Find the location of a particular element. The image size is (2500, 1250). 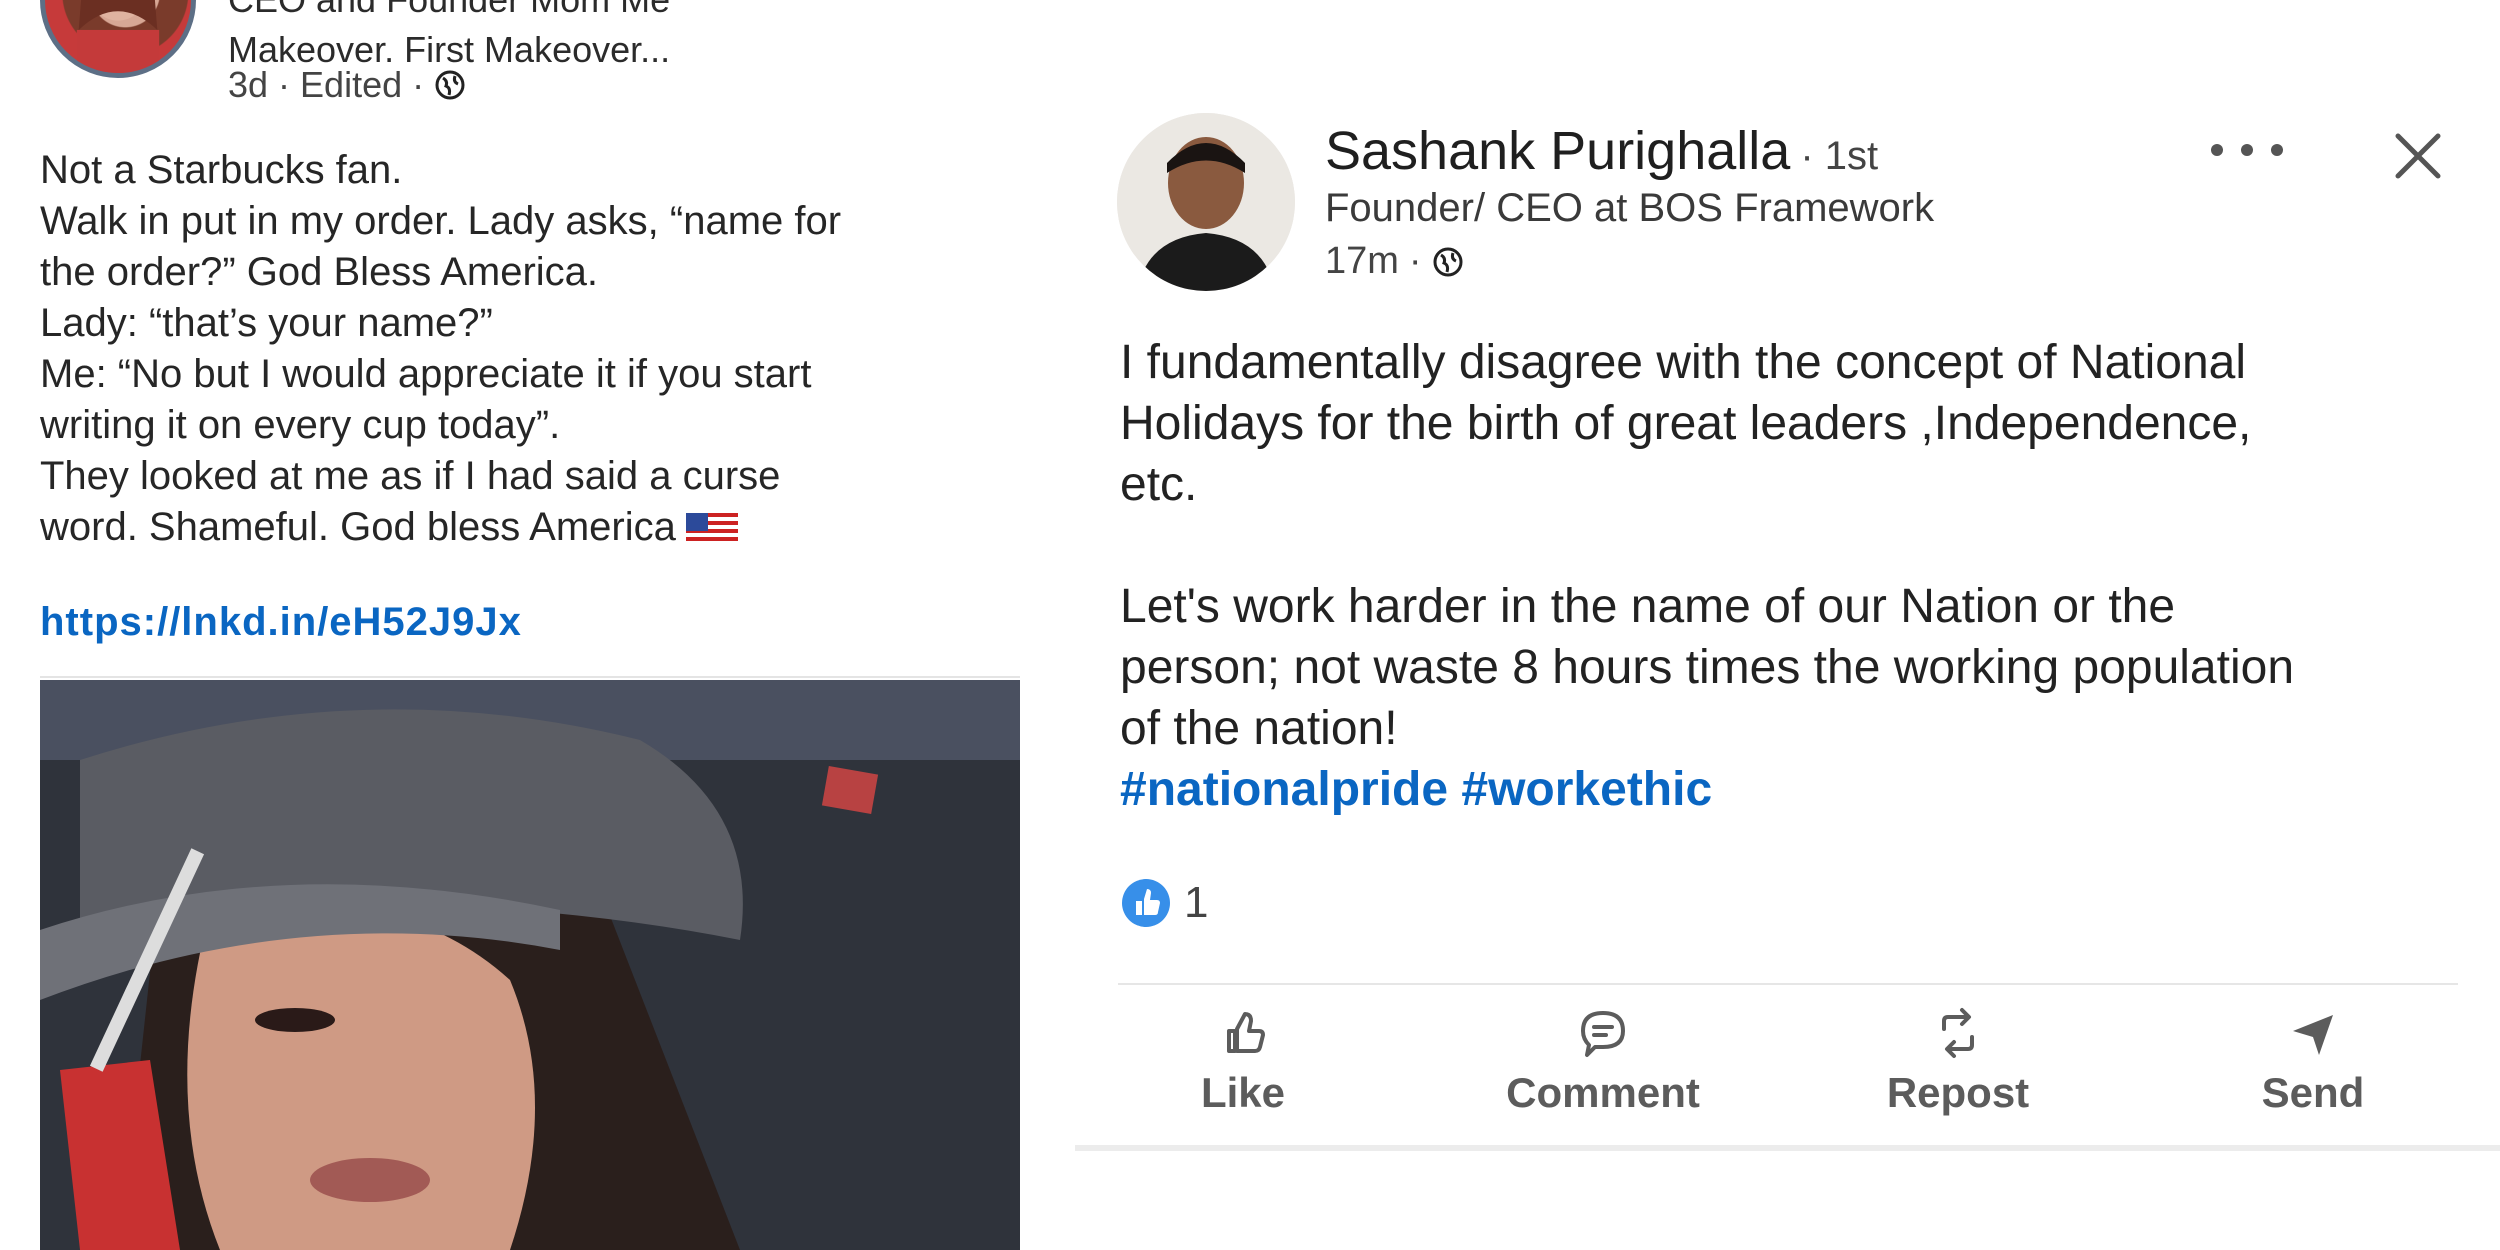

like-reaction-icon is located at coordinates (1146, 903).